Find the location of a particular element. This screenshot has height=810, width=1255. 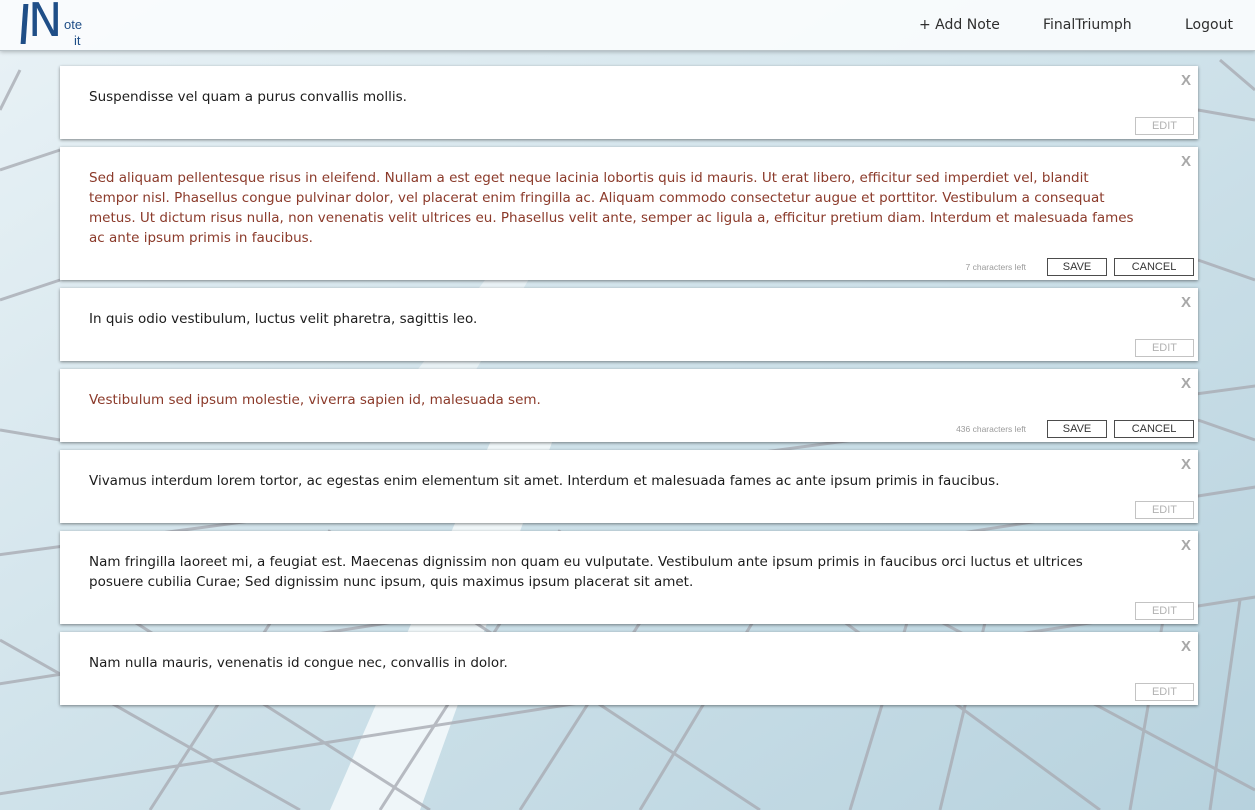

add-note-link: + Add Note is located at coordinates (959, 25).